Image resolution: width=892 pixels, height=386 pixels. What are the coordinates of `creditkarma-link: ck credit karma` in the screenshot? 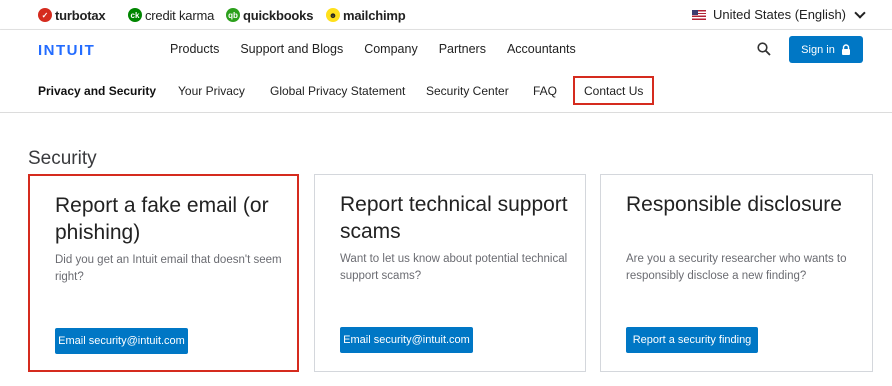 It's located at (171, 15).